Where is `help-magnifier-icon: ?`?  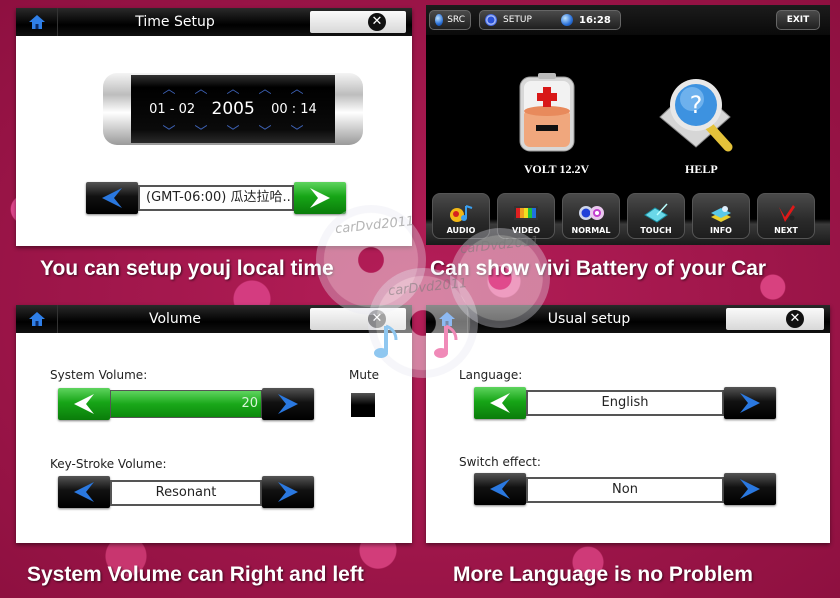 help-magnifier-icon: ? is located at coordinates (696, 115).